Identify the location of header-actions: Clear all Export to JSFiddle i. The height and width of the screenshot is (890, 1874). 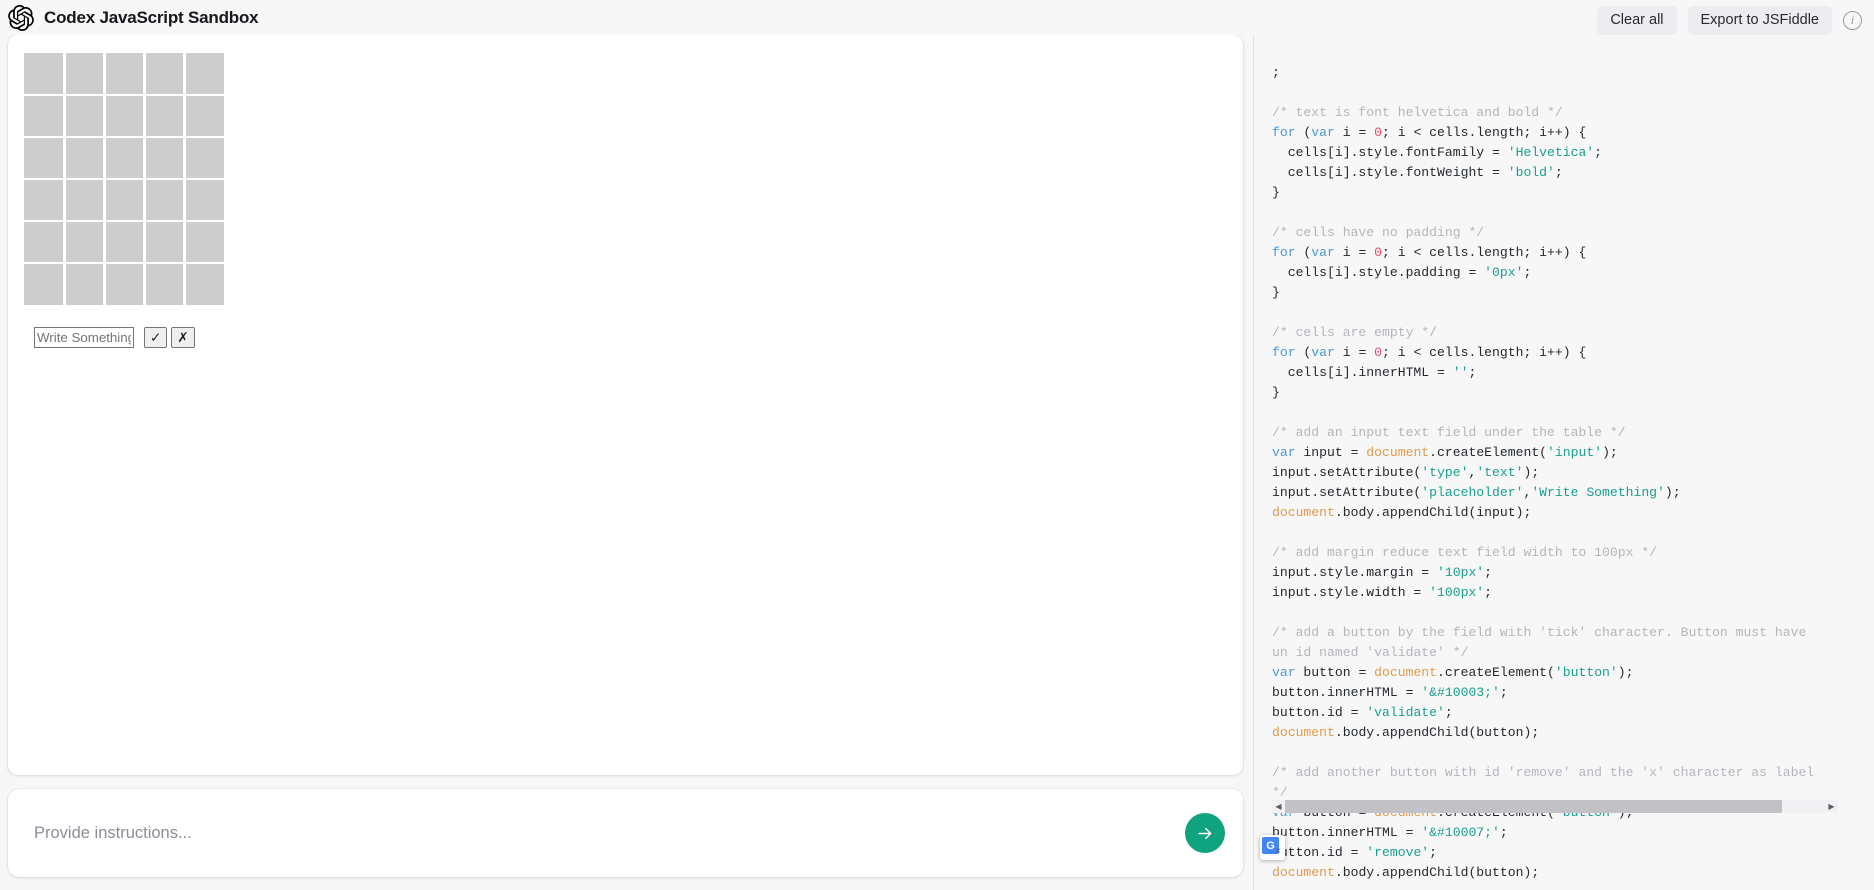
(1730, 20).